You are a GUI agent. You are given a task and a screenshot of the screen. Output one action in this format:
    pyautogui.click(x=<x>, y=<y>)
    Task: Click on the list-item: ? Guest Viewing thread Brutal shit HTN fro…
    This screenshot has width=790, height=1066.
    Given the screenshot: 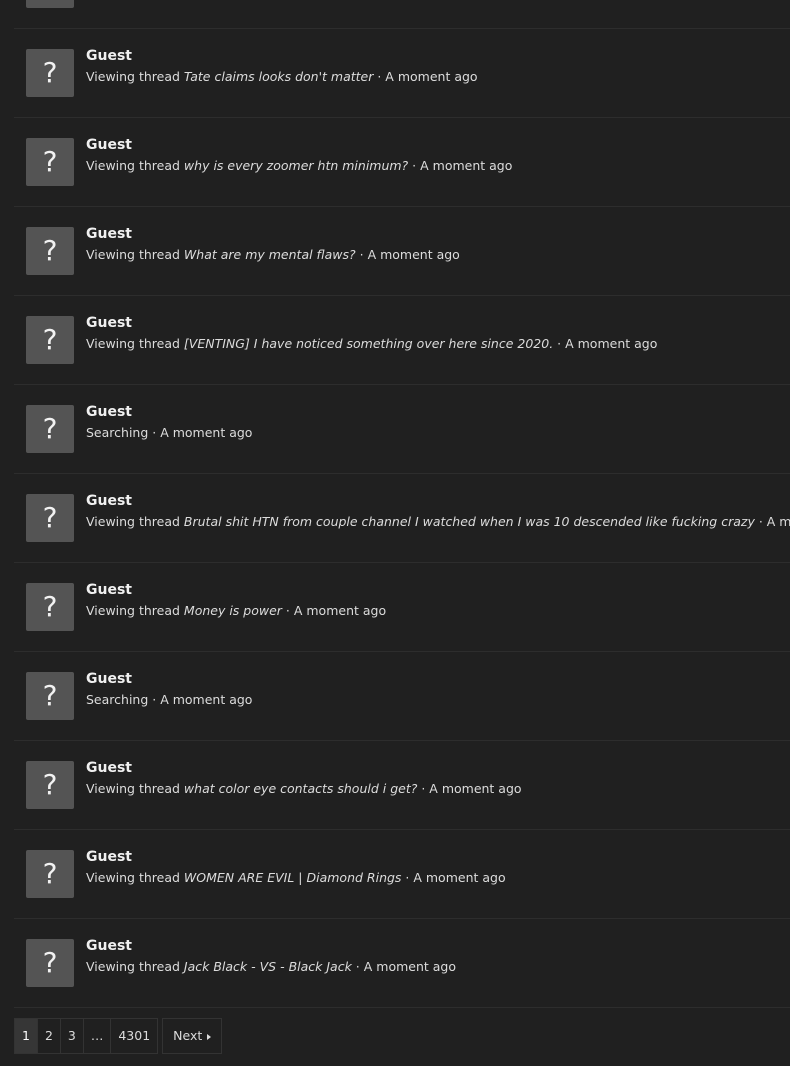 What is the action you would take?
    pyautogui.click(x=402, y=518)
    